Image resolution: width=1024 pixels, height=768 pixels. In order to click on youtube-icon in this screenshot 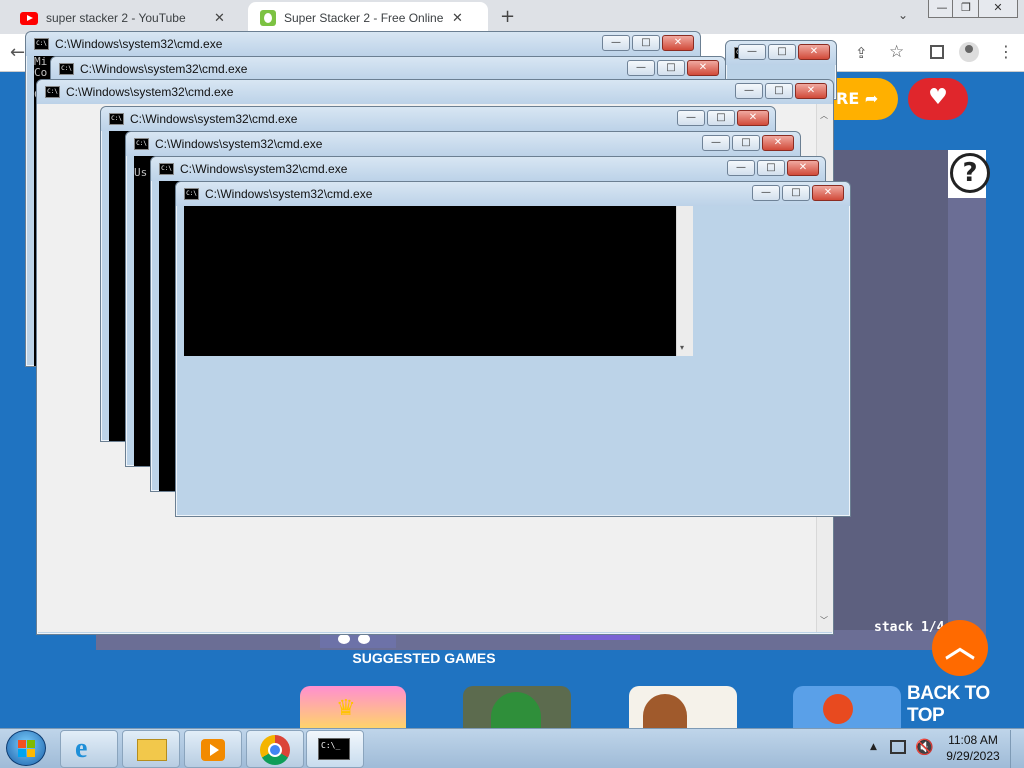, I will do `click(29, 18)`.